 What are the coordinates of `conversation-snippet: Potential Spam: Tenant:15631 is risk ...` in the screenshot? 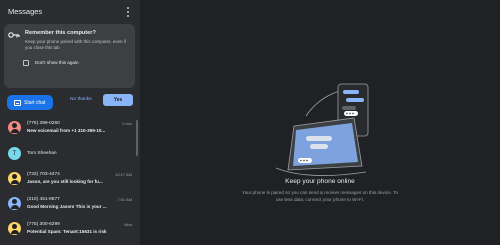 It's located at (67, 231).